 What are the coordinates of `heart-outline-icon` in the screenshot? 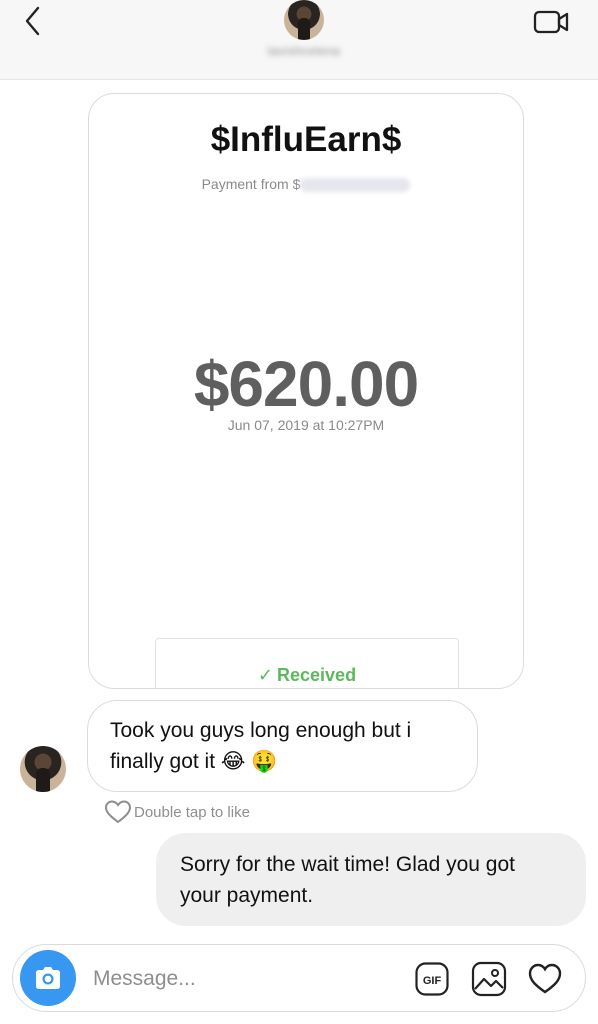 It's located at (118, 812).